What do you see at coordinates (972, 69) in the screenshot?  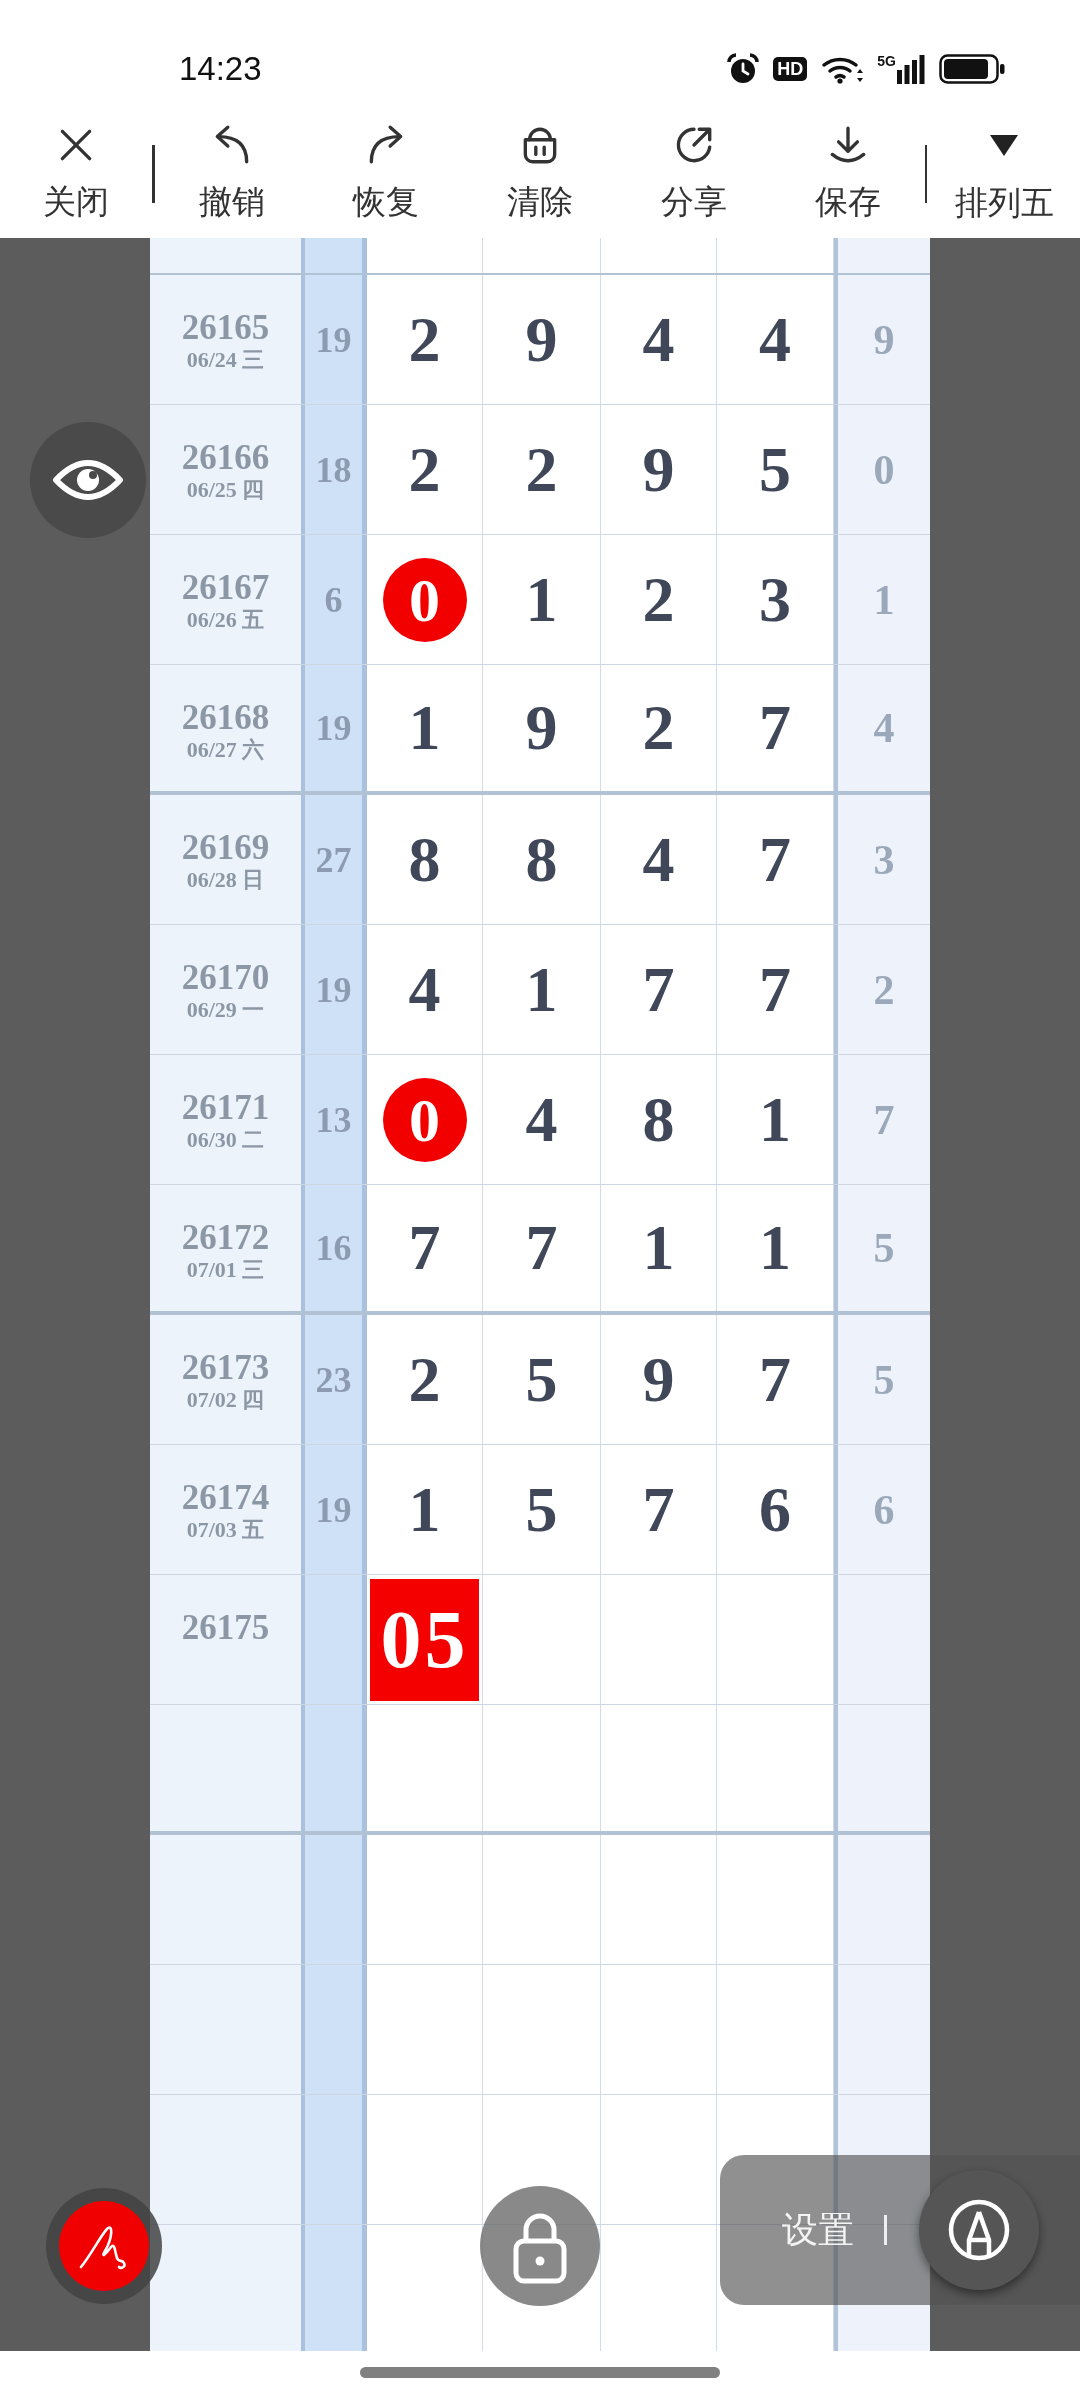 I see `battery-icon` at bounding box center [972, 69].